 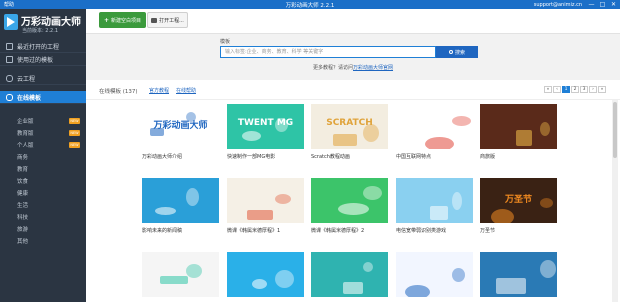 What do you see at coordinates (43, 97) in the screenshot?
I see `nav-online-templates: 在线模板` at bounding box center [43, 97].